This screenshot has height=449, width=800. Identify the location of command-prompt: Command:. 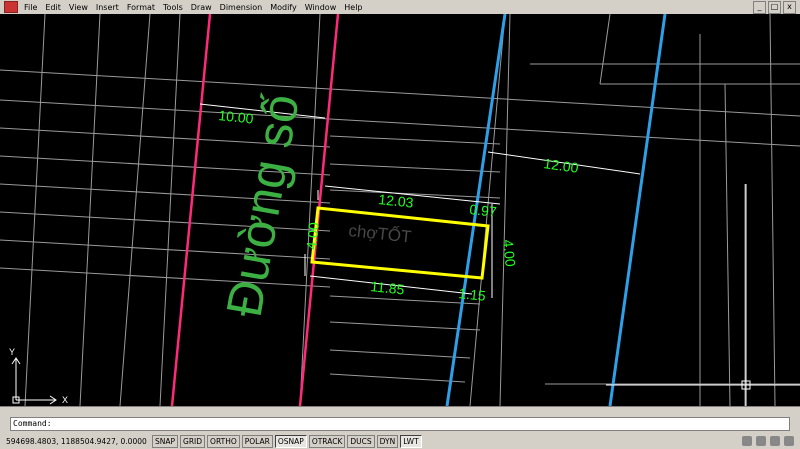
(32, 423).